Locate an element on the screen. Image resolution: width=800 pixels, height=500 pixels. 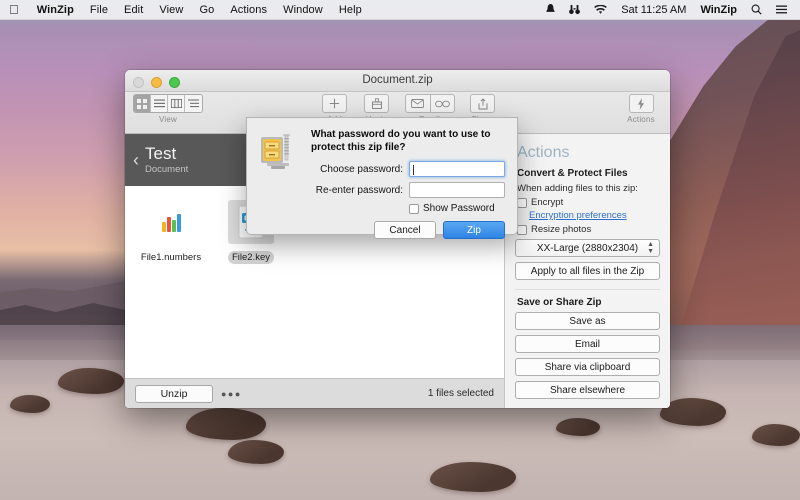
show-password-checkbox: Show Password is located at coordinates (457, 208).